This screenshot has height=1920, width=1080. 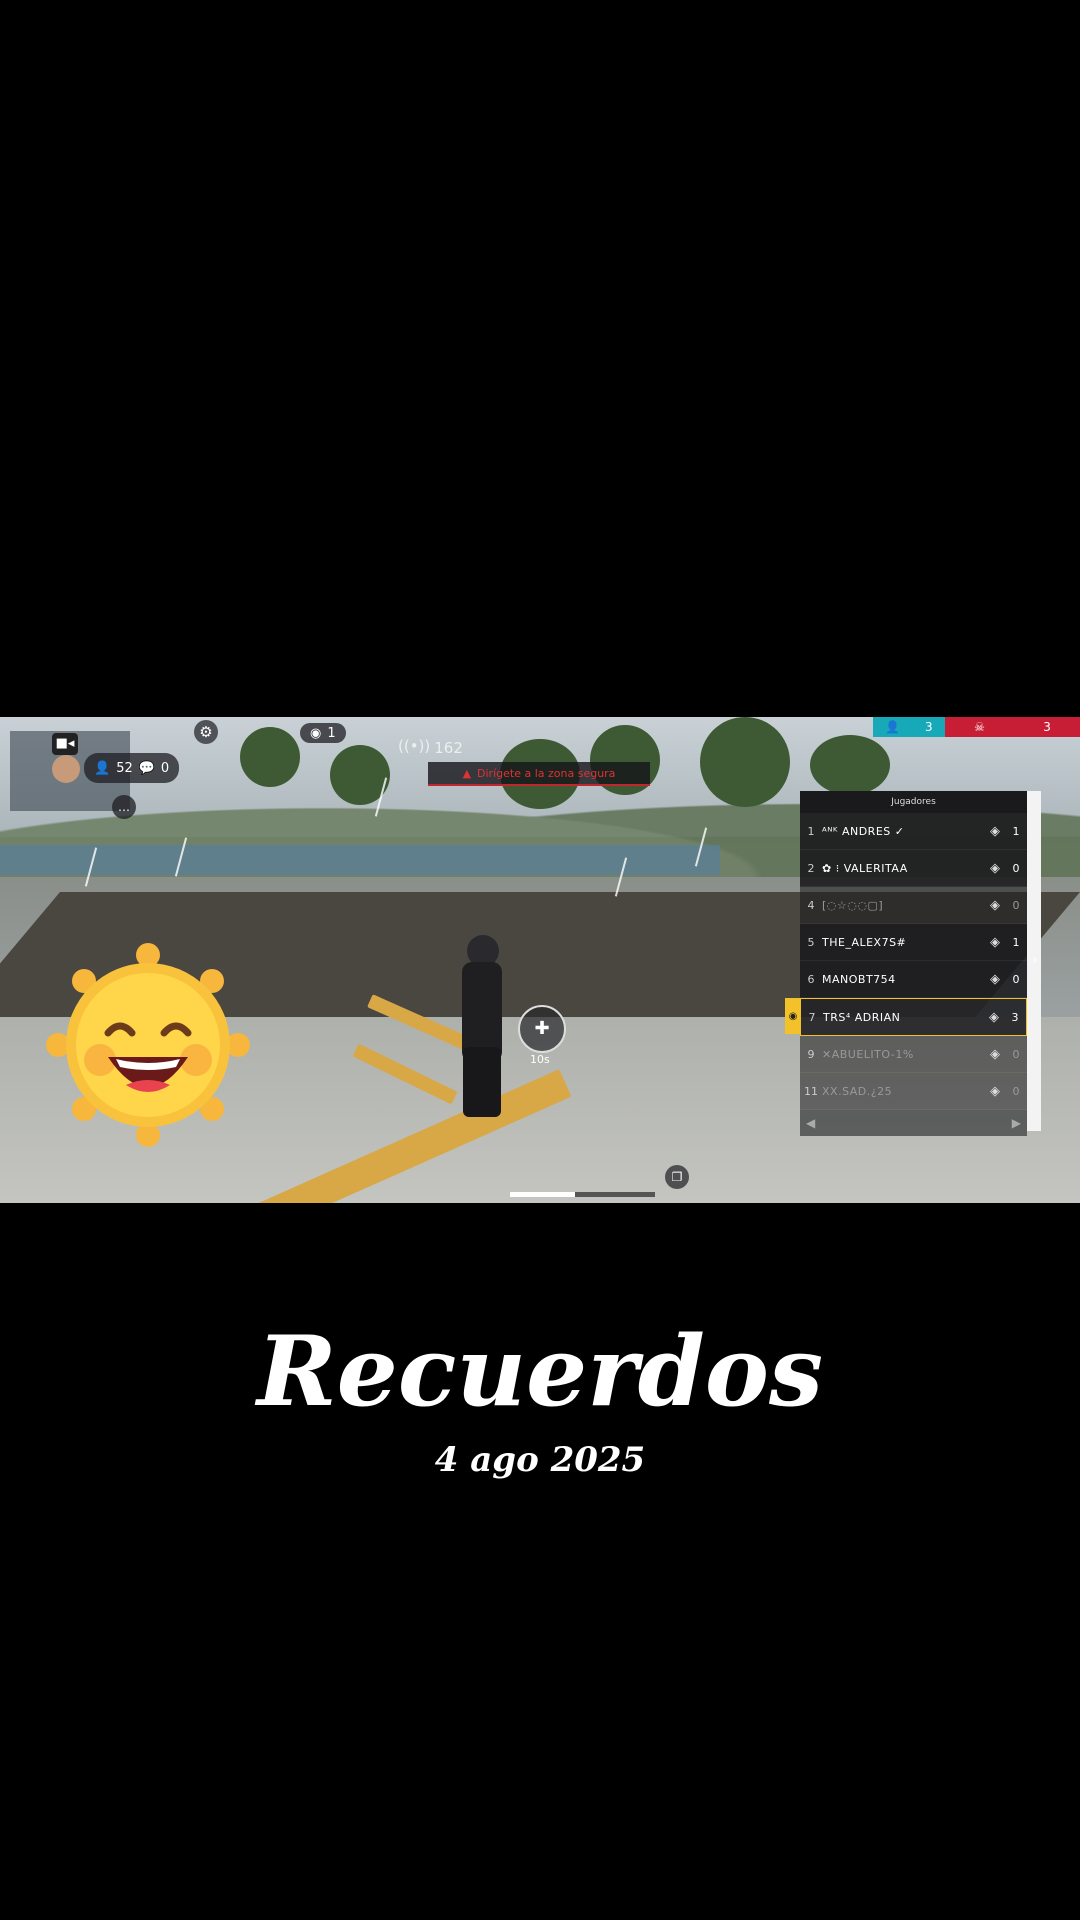 What do you see at coordinates (812, 1017) in the screenshot?
I see `player-rank: 7` at bounding box center [812, 1017].